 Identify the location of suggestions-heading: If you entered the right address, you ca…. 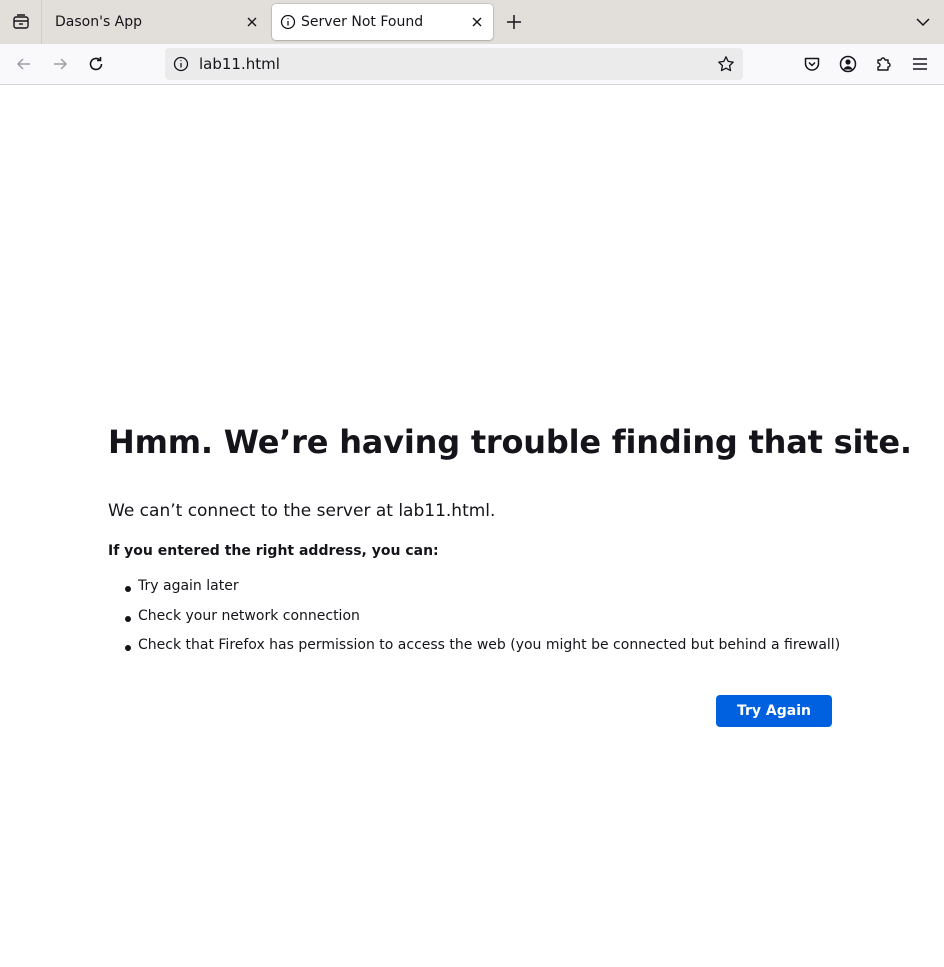
(273, 551).